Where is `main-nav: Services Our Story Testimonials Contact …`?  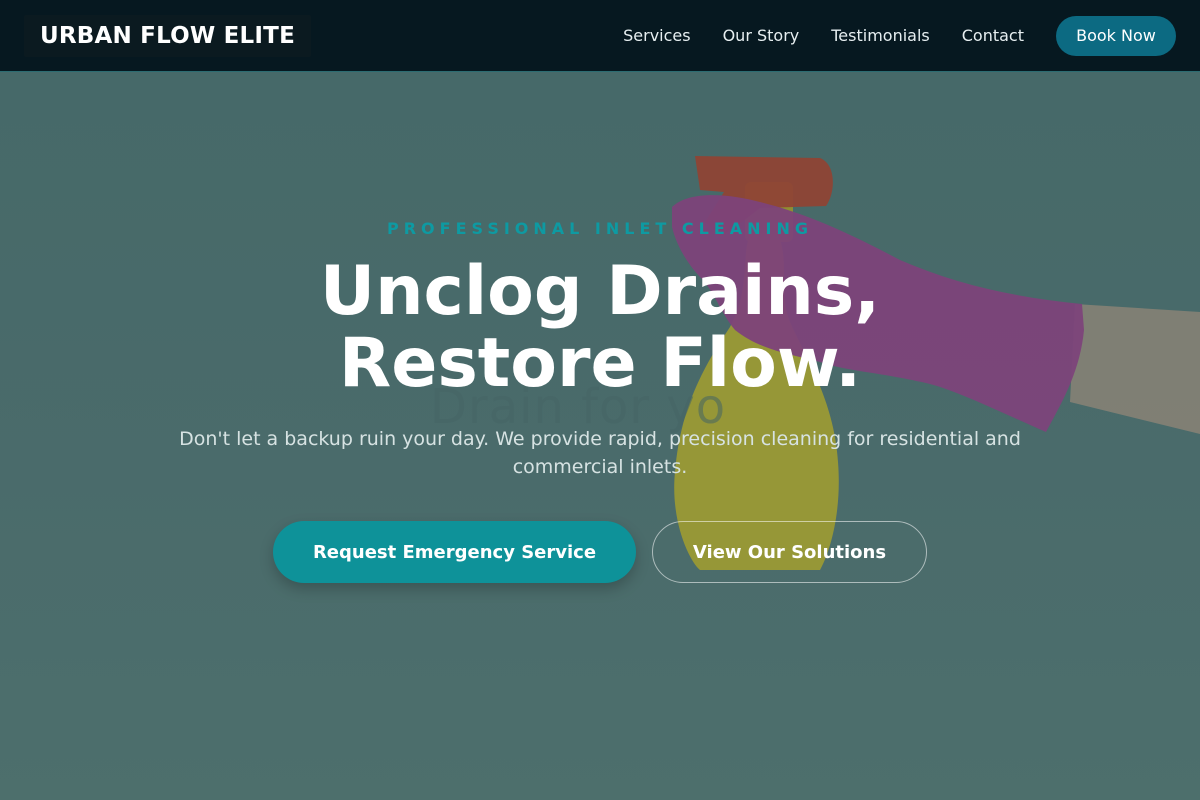
main-nav: Services Our Story Testimonials Contact … is located at coordinates (899, 35).